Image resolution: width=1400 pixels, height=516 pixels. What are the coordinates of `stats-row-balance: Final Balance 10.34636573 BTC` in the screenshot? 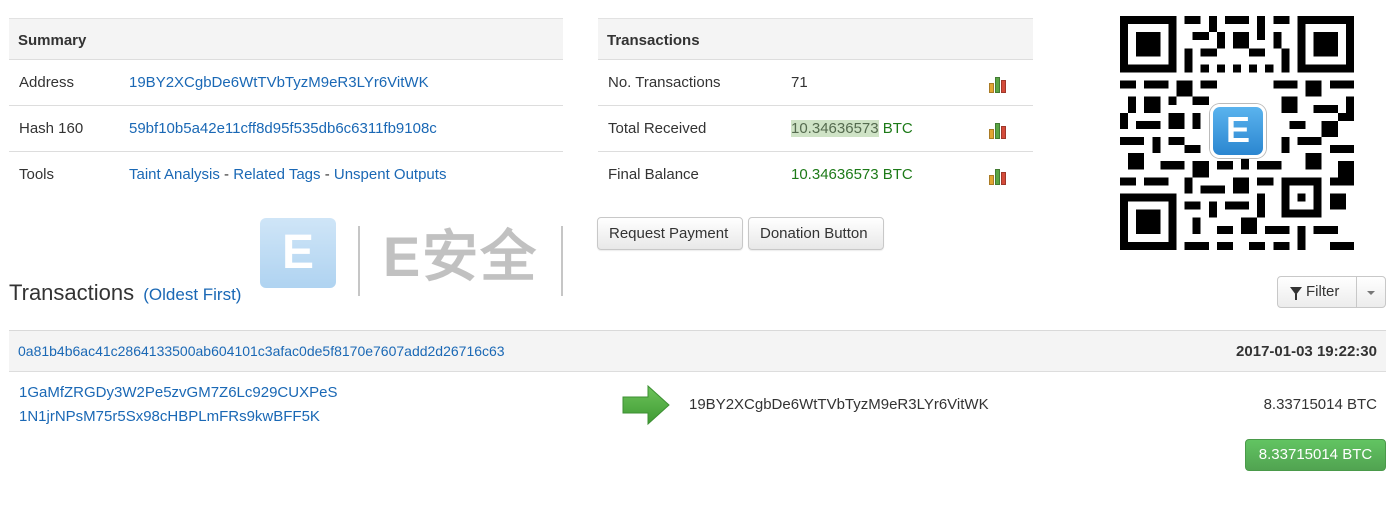 It's located at (815, 175).